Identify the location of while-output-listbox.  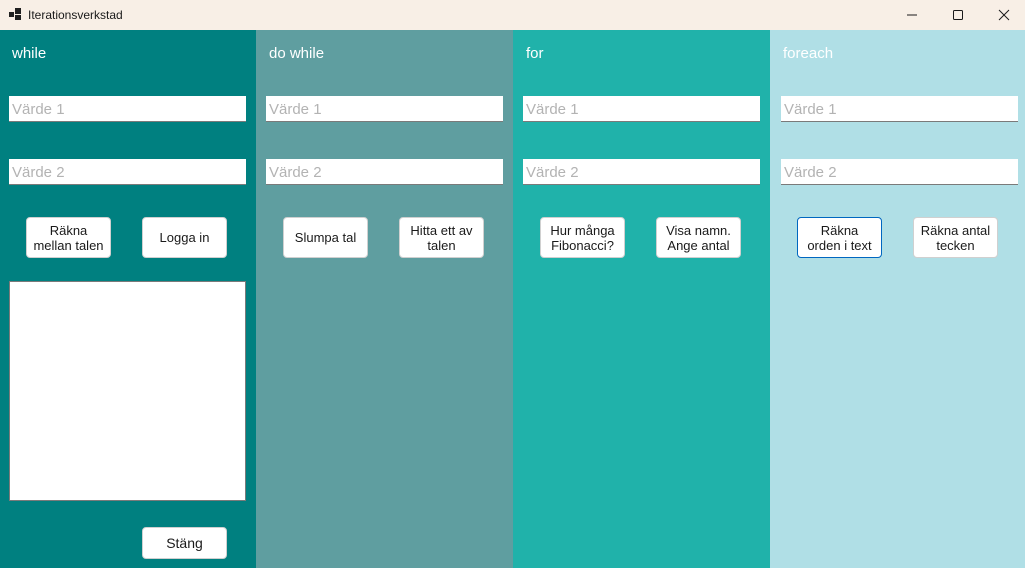
(127, 391).